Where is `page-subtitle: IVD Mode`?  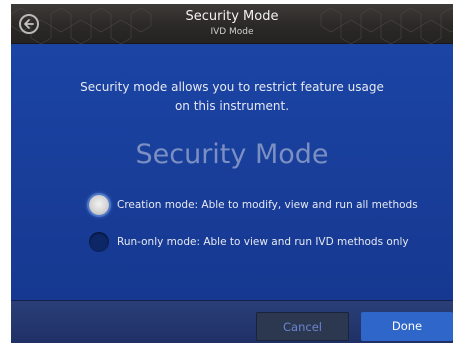
page-subtitle: IVD Mode is located at coordinates (232, 32).